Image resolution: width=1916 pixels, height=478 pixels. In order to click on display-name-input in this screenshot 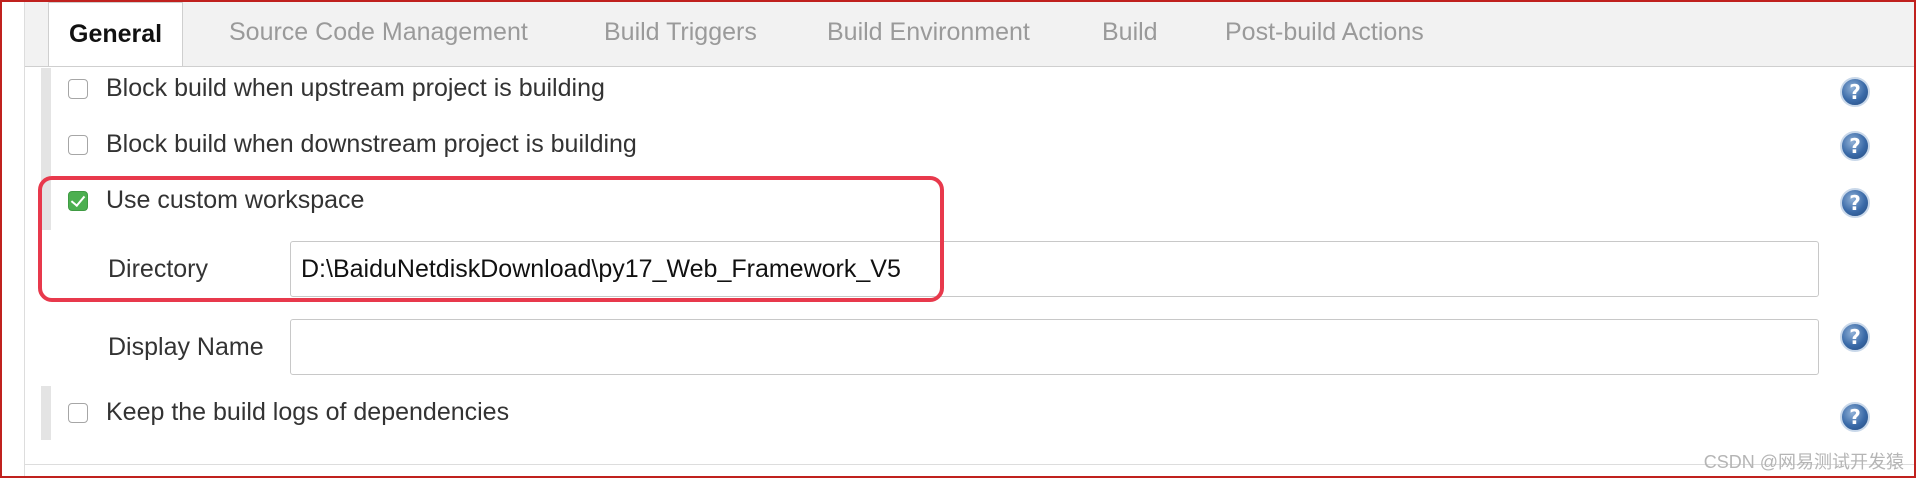, I will do `click(1054, 347)`.